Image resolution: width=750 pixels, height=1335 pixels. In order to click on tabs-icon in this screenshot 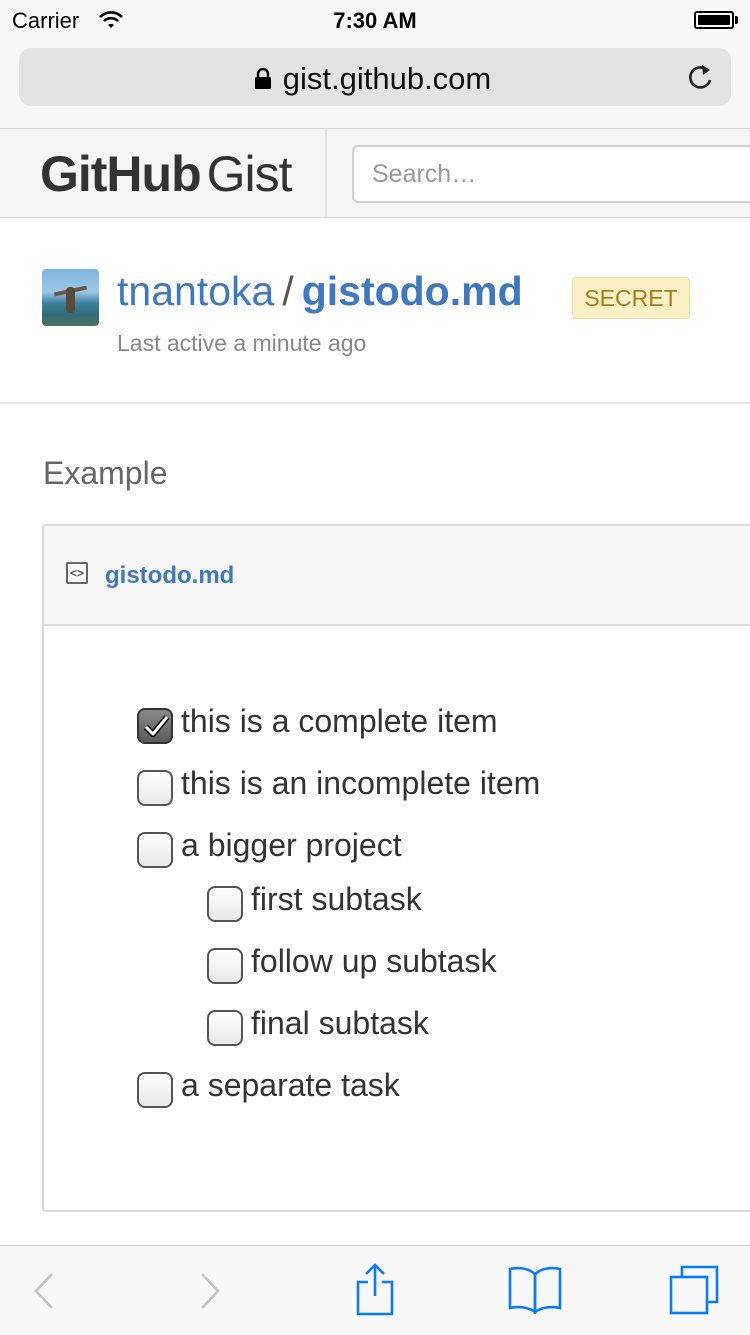, I will do `click(694, 1290)`.